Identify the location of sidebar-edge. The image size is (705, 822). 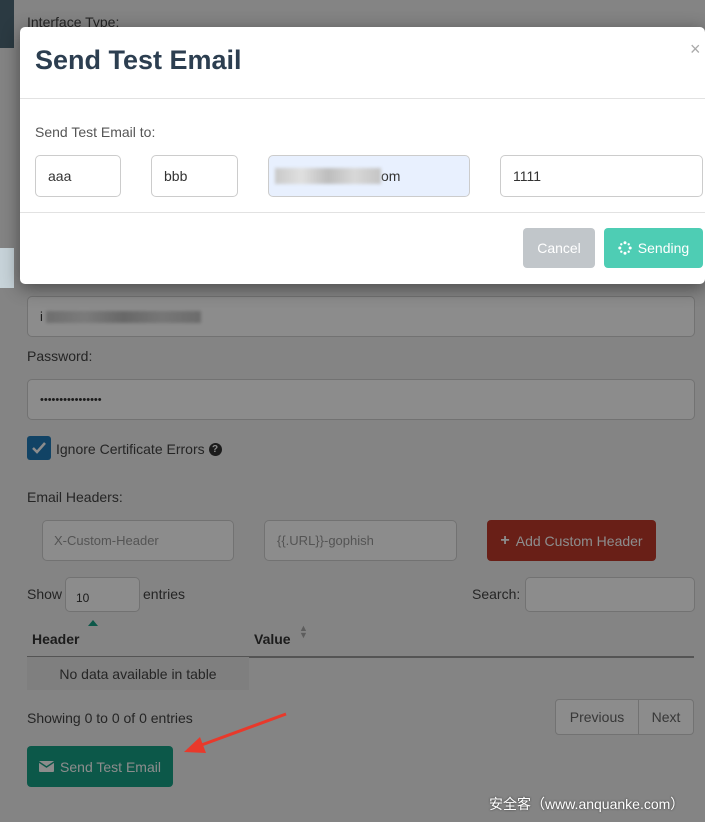
(7, 268).